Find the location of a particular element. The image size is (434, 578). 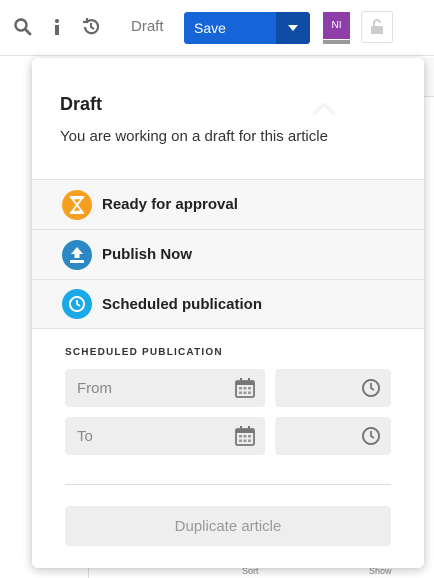

popover-arrow is located at coordinates (324, 117).